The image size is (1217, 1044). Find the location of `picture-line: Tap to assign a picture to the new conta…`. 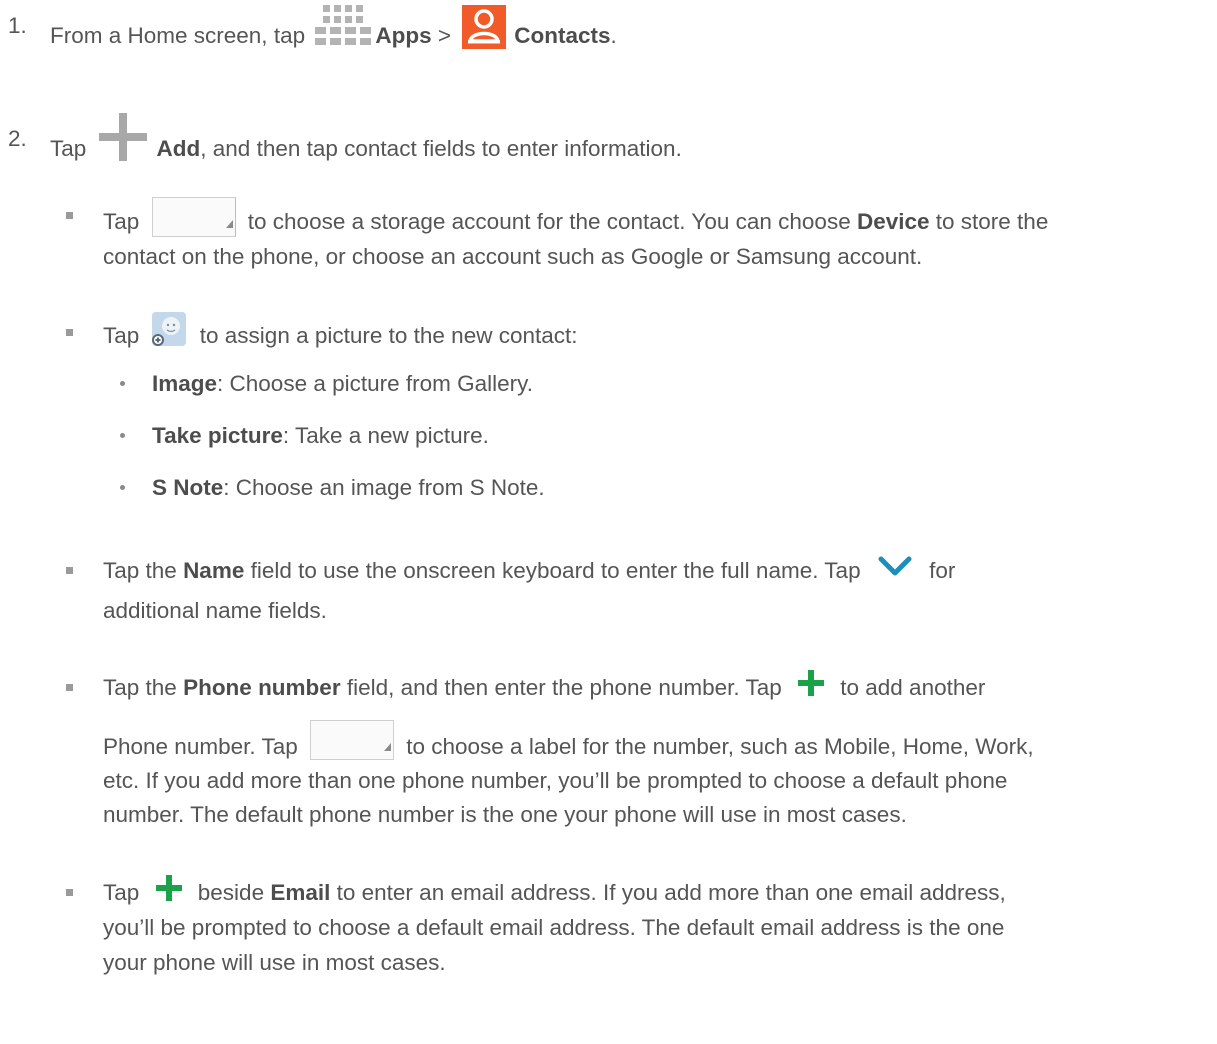

picture-line: Tap to assign a picture to the new conta… is located at coordinates (340, 333).